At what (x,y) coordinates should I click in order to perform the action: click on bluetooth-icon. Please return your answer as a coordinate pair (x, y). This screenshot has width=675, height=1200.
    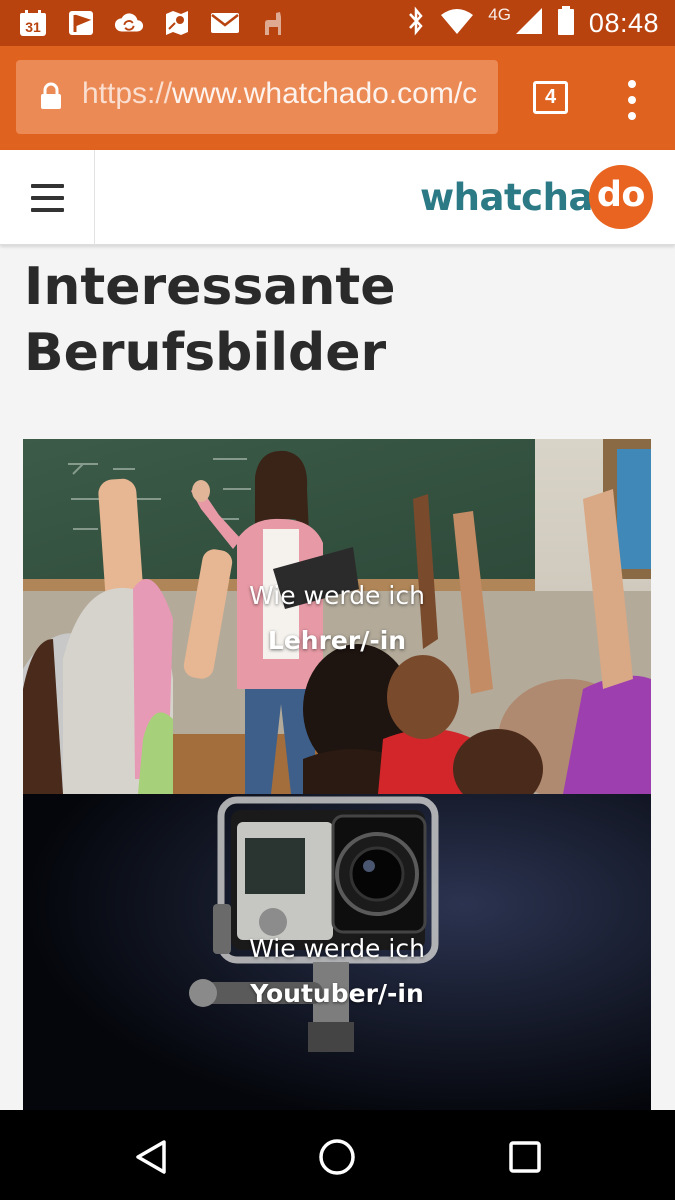
    Looking at the image, I should click on (416, 23).